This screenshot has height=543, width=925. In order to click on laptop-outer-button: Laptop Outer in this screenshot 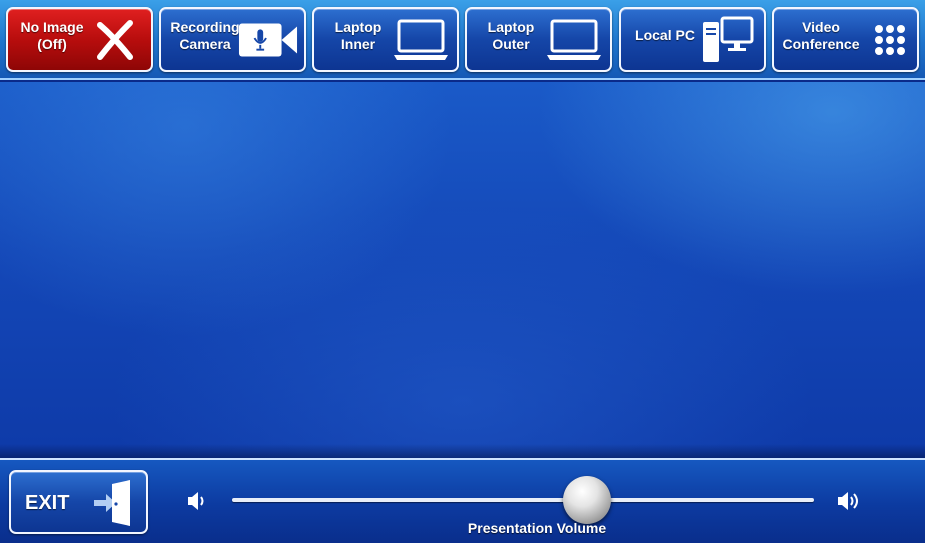, I will do `click(538, 39)`.